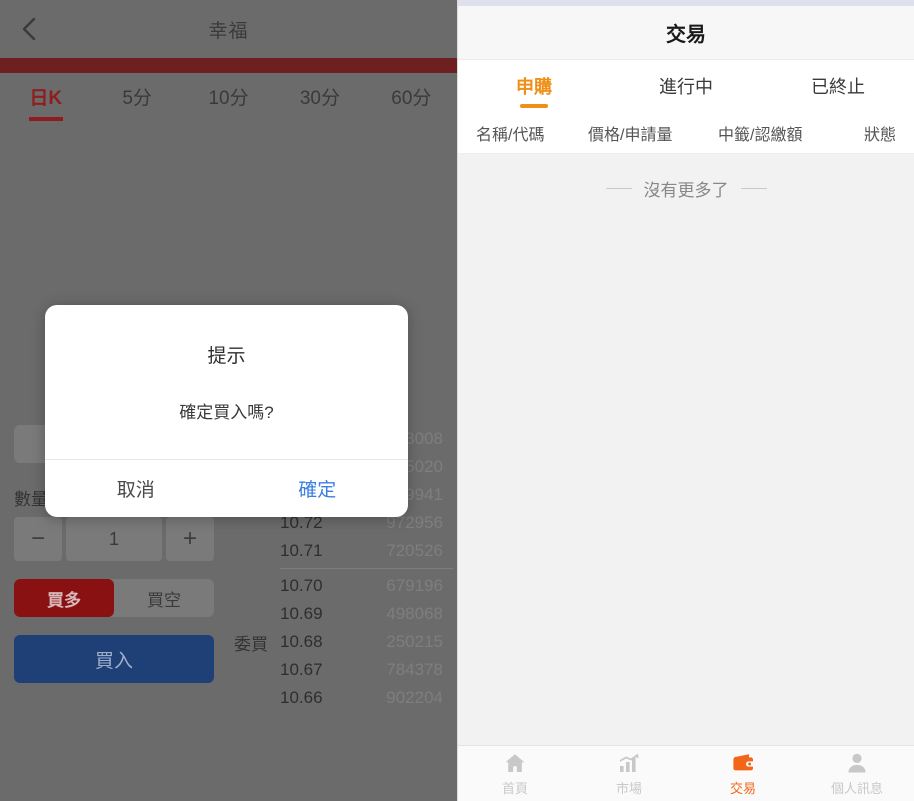  What do you see at coordinates (226, 356) in the screenshot?
I see `dialog-title: 提示` at bounding box center [226, 356].